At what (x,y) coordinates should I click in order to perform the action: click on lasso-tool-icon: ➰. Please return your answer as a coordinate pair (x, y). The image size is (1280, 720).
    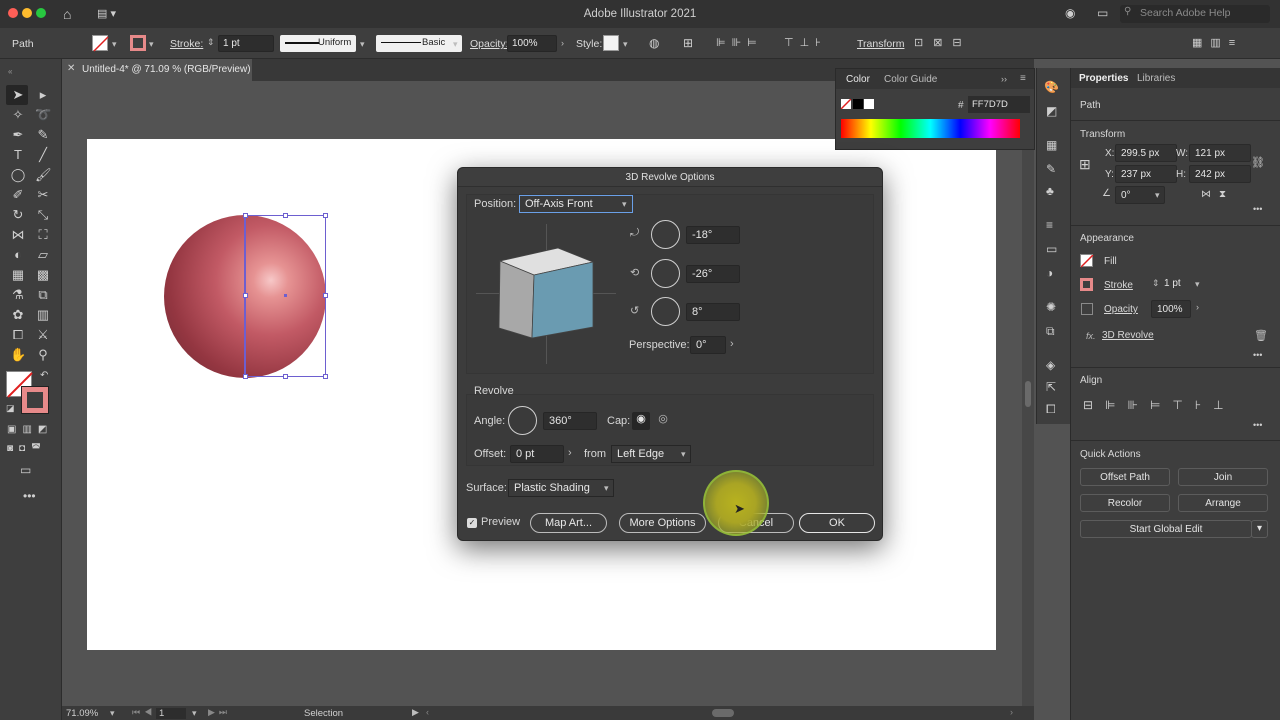
    Looking at the image, I should click on (43, 115).